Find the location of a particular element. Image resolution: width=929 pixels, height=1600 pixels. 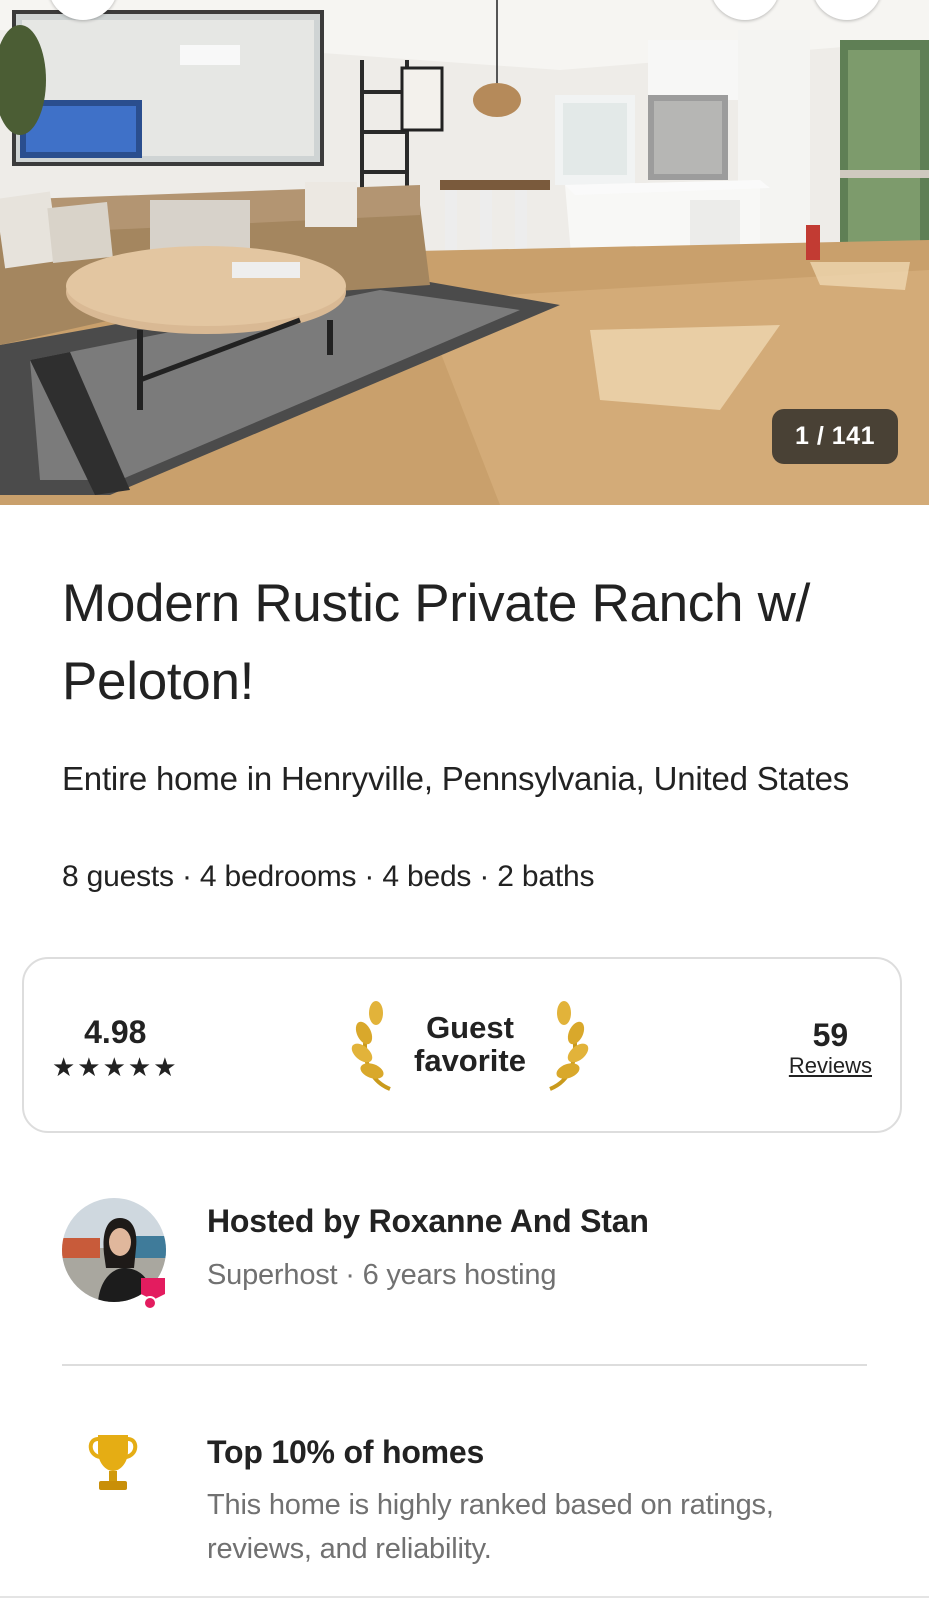

reviews-summary: 59 Reviews is located at coordinates (830, 1048).